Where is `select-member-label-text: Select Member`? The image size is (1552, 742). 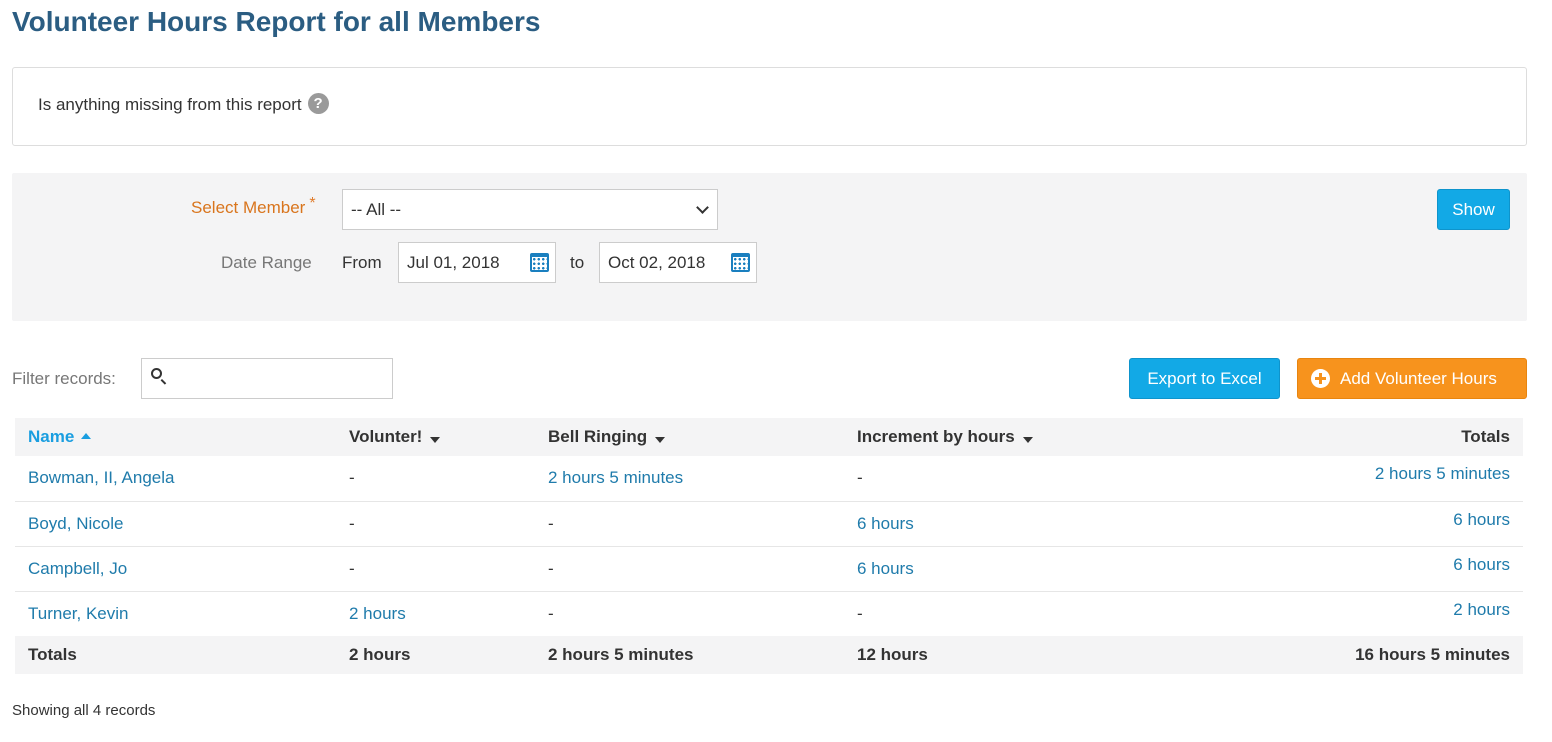 select-member-label-text: Select Member is located at coordinates (248, 207).